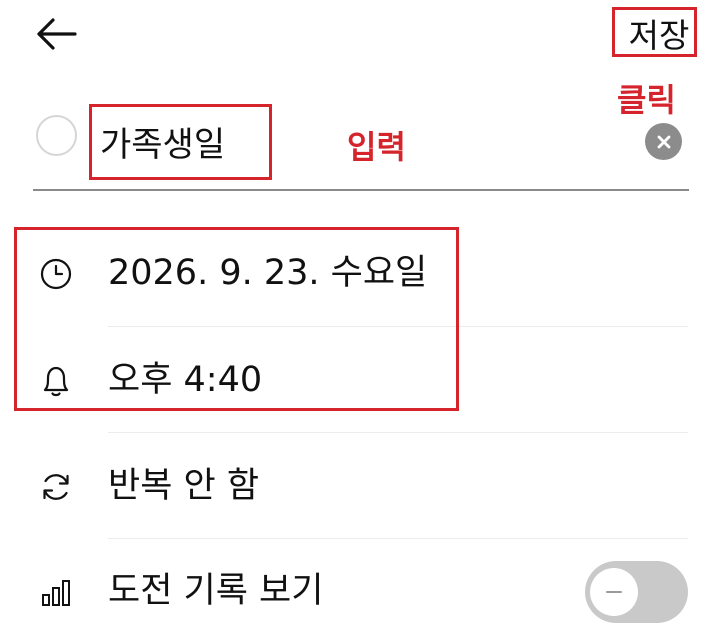  I want to click on challenge-record-toggle, so click(636, 592).